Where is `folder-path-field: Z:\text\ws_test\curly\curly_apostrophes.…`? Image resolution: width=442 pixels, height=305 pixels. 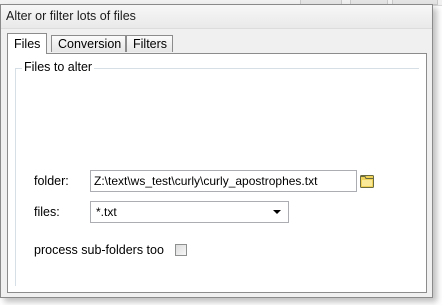
folder-path-field: Z:\text\ws_test\curly\curly_apostrophes.… is located at coordinates (223, 181).